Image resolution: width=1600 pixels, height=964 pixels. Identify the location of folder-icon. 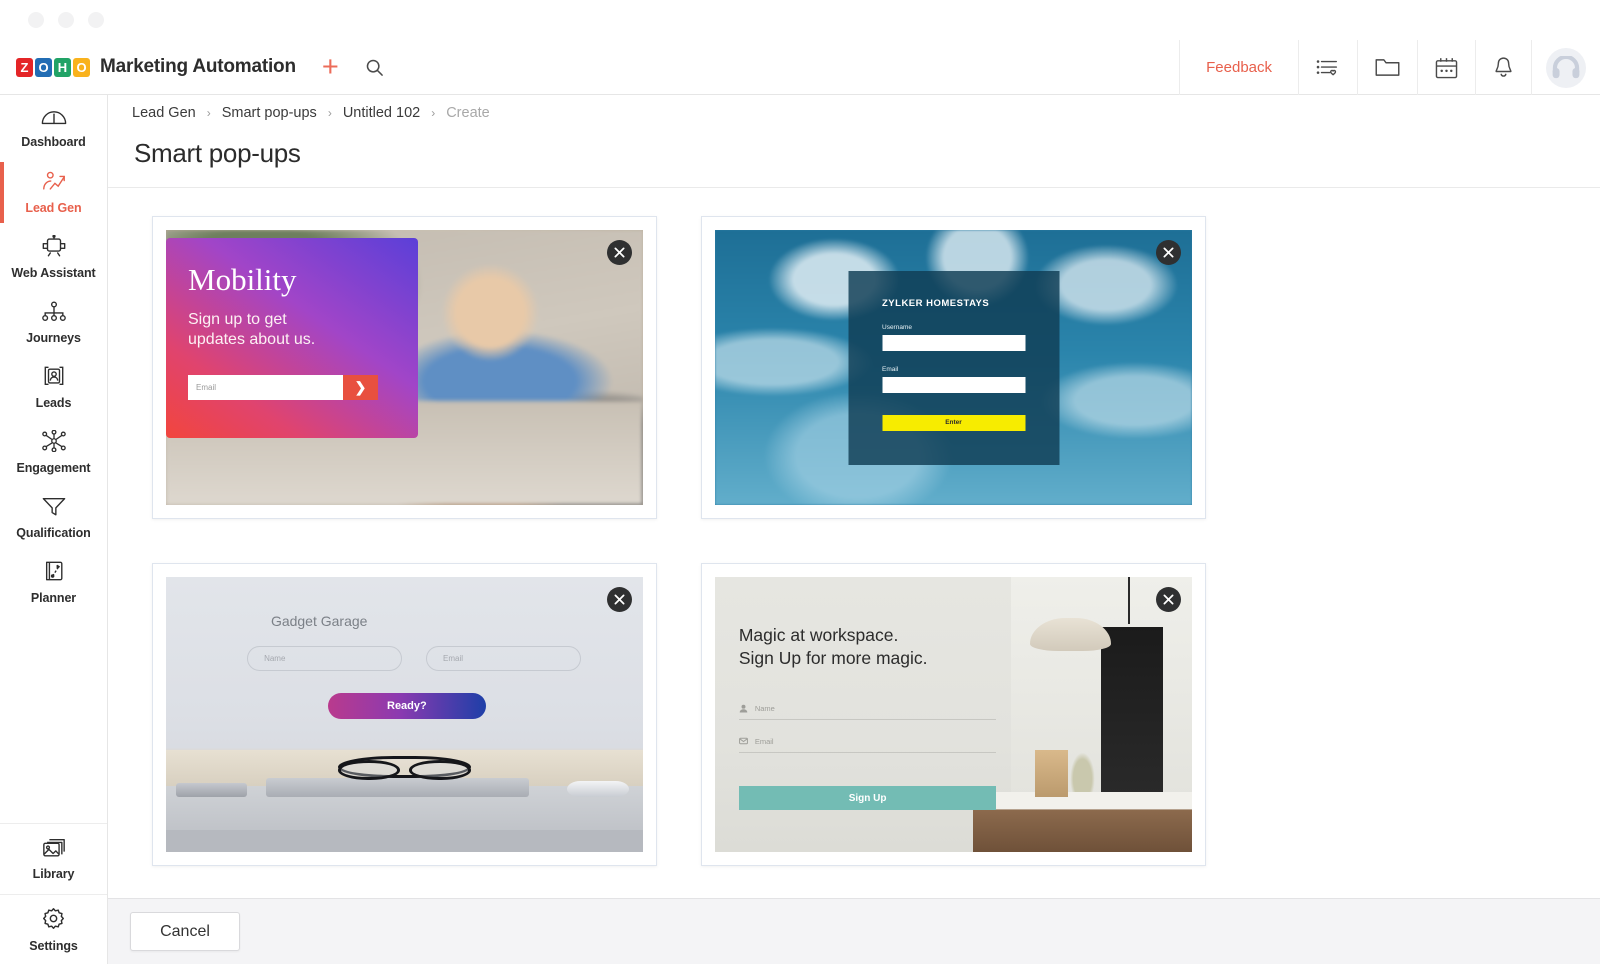
(1387, 67).